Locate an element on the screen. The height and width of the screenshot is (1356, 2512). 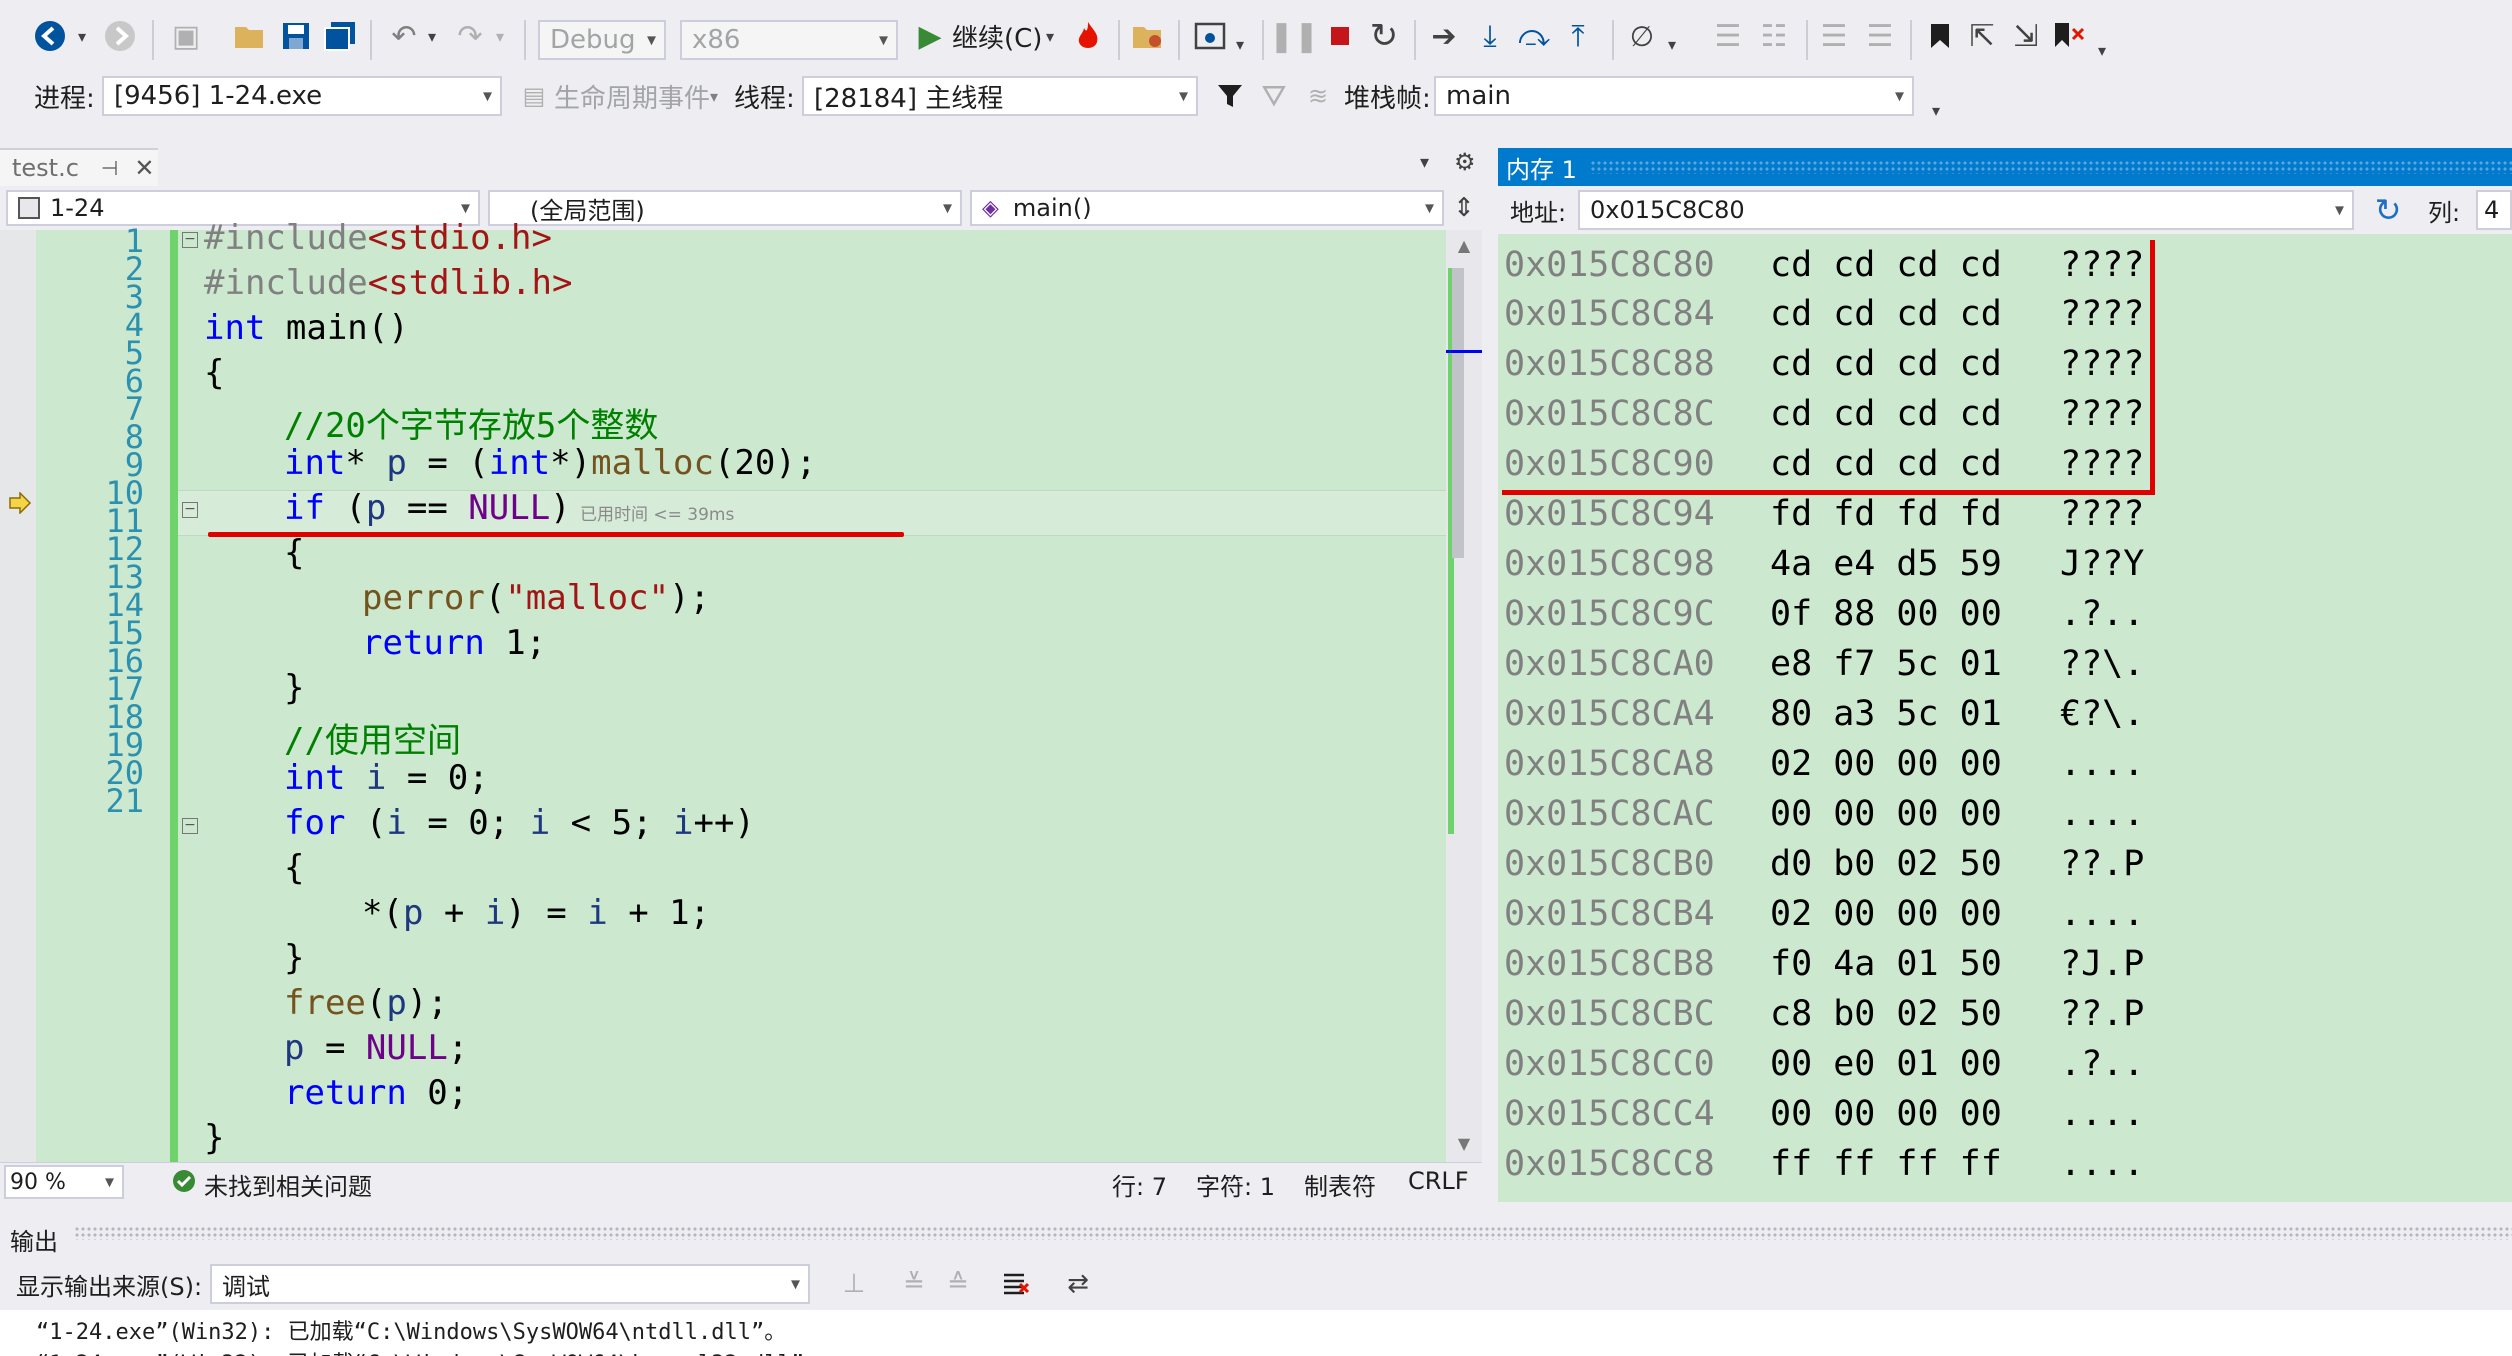
next-bookmark-icon: ⇲ is located at coordinates (2026, 36).